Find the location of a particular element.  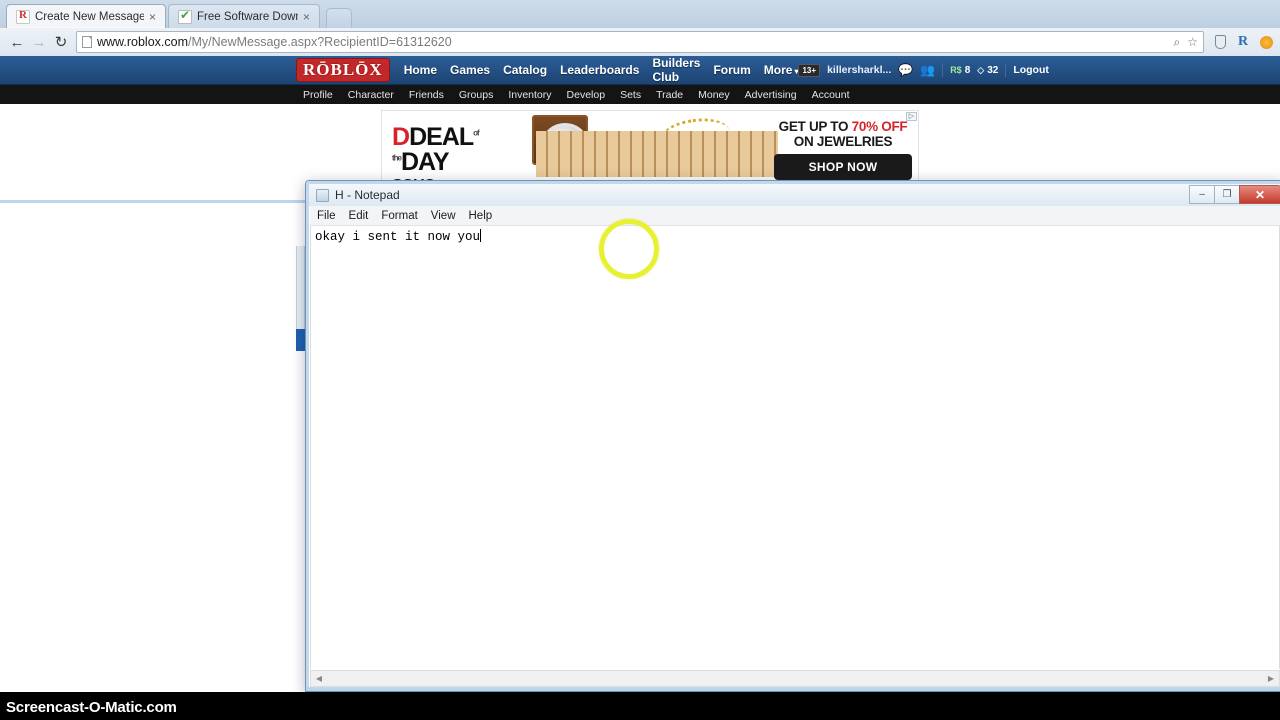

menu-help: Help is located at coordinates (481, 216).